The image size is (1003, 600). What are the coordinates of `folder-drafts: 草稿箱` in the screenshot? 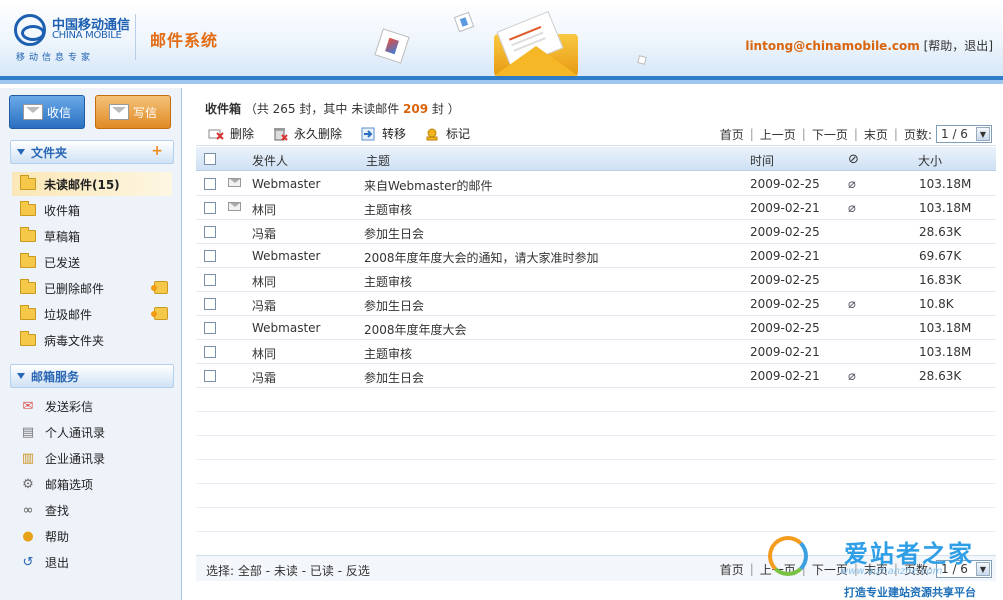 It's located at (96, 236).